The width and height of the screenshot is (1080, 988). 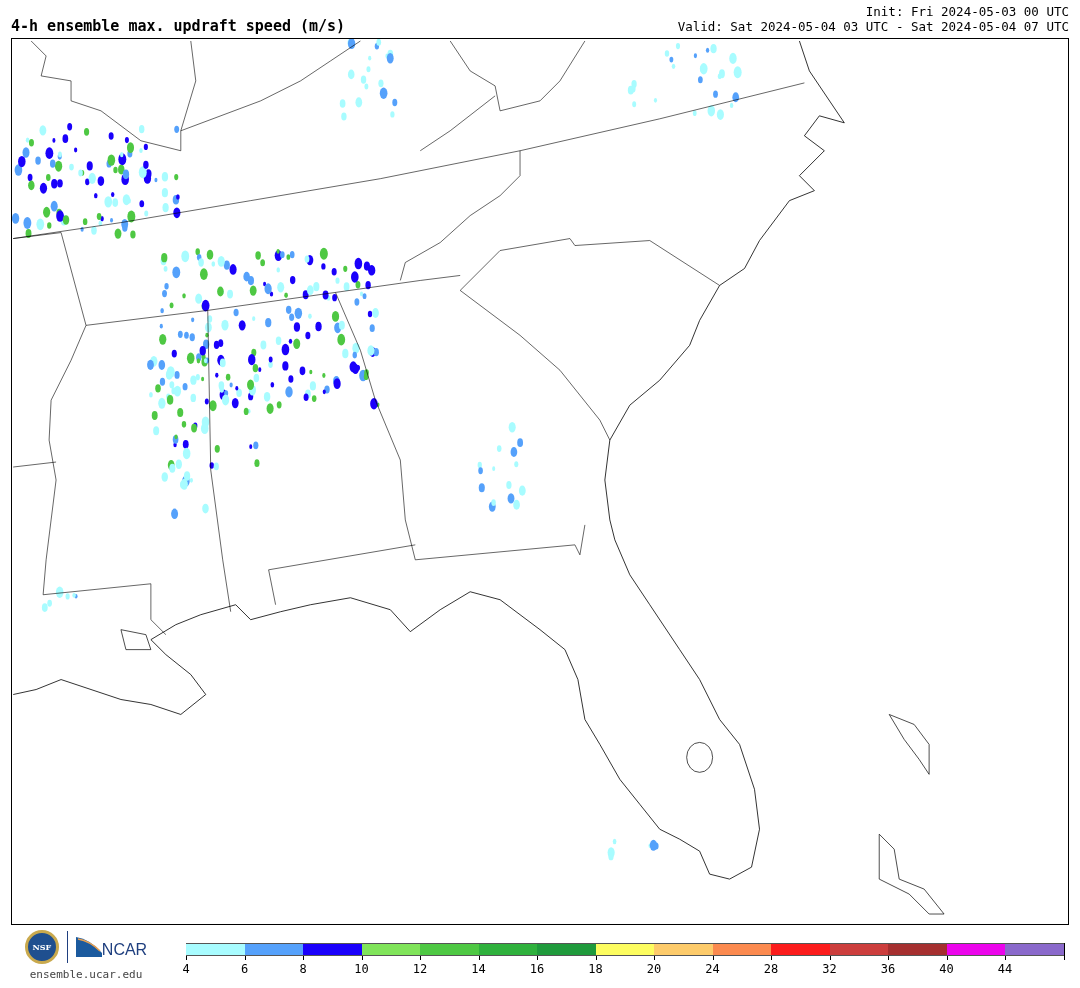 What do you see at coordinates (967, 11) in the screenshot?
I see `init-time: Init: Fri 2024-05-03 00 UTC` at bounding box center [967, 11].